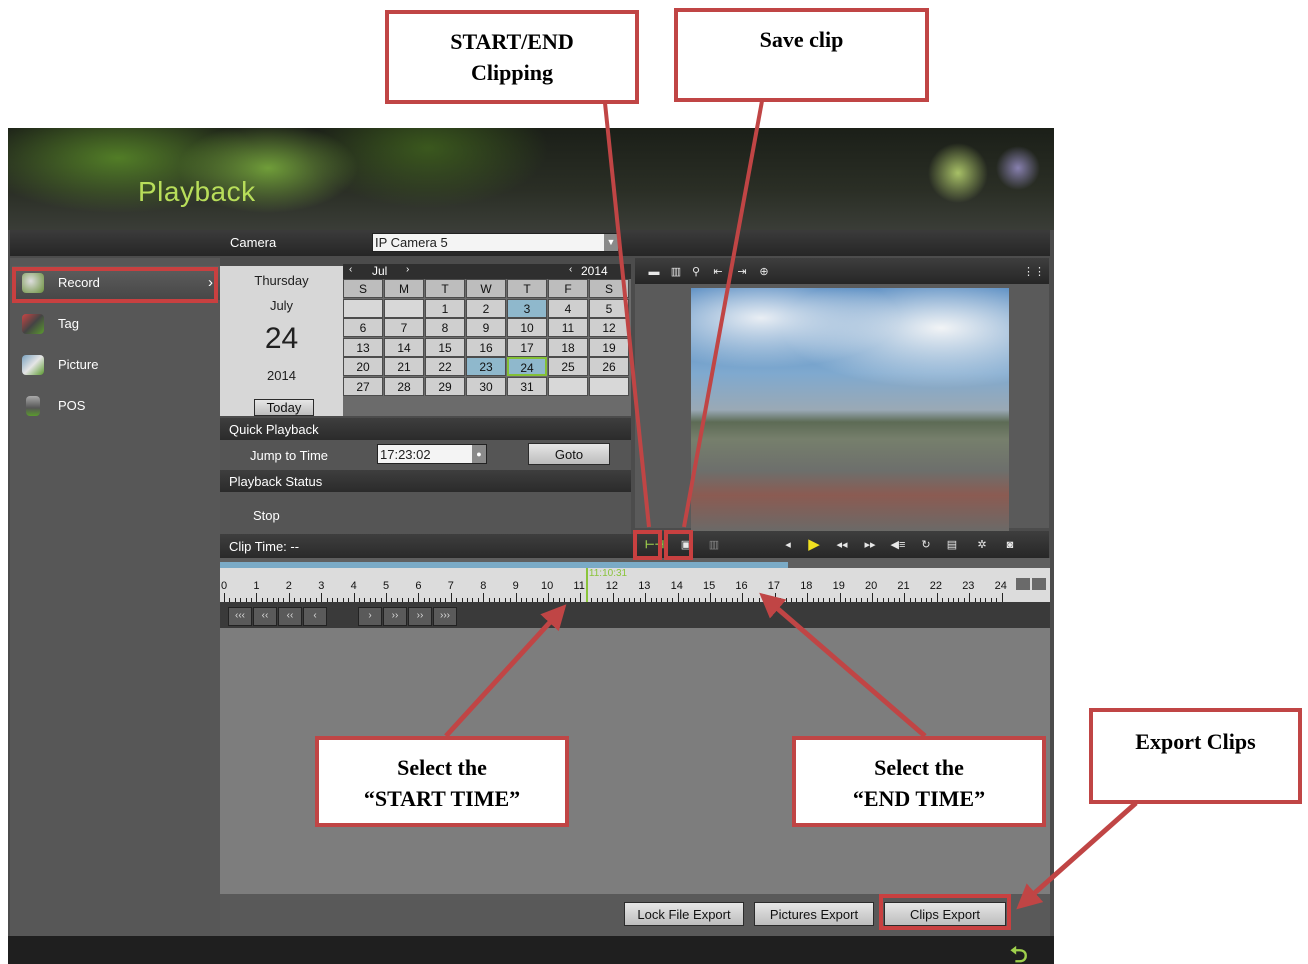 The width and height of the screenshot is (1308, 964). I want to click on callout-start-end-clipping: START/END Clipping, so click(512, 57).